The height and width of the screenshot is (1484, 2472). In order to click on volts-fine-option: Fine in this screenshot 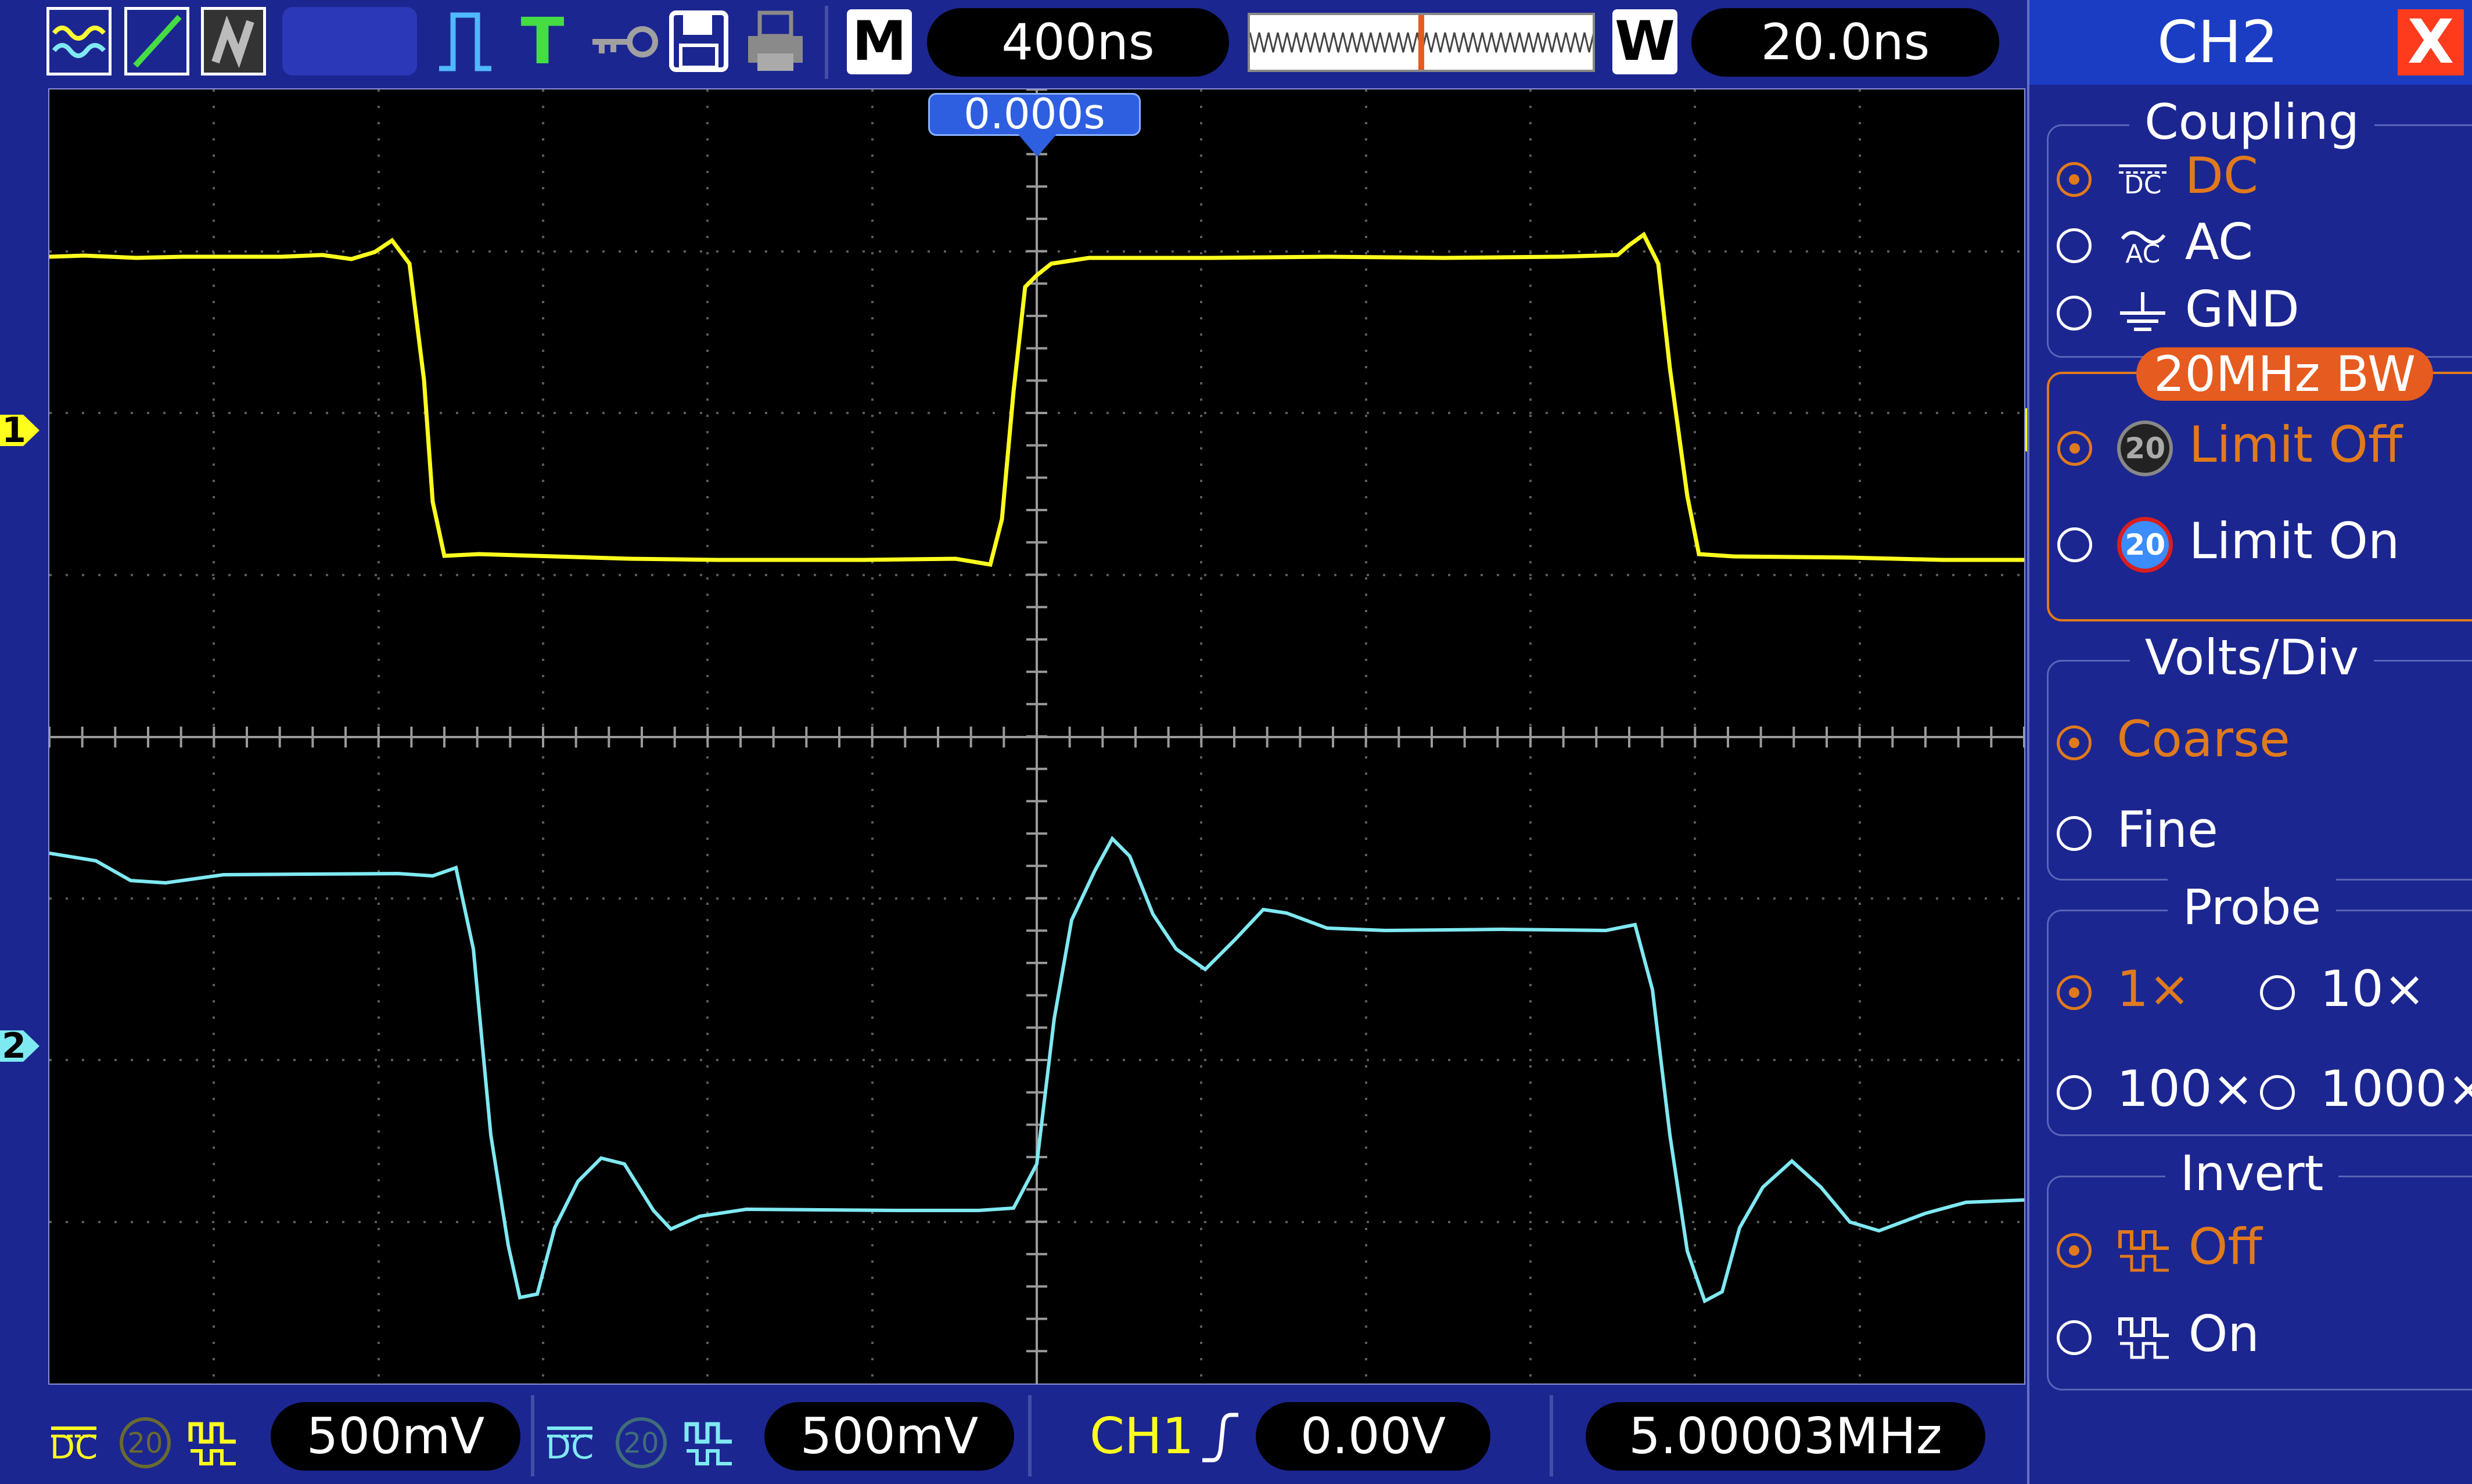, I will do `click(2137, 830)`.